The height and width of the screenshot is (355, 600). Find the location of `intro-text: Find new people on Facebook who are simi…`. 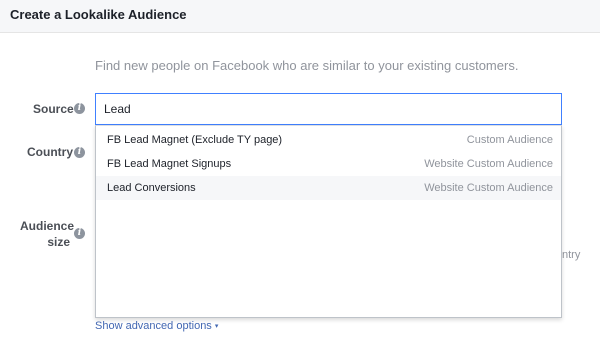

intro-text: Find new people on Facebook who are simi… is located at coordinates (307, 65).